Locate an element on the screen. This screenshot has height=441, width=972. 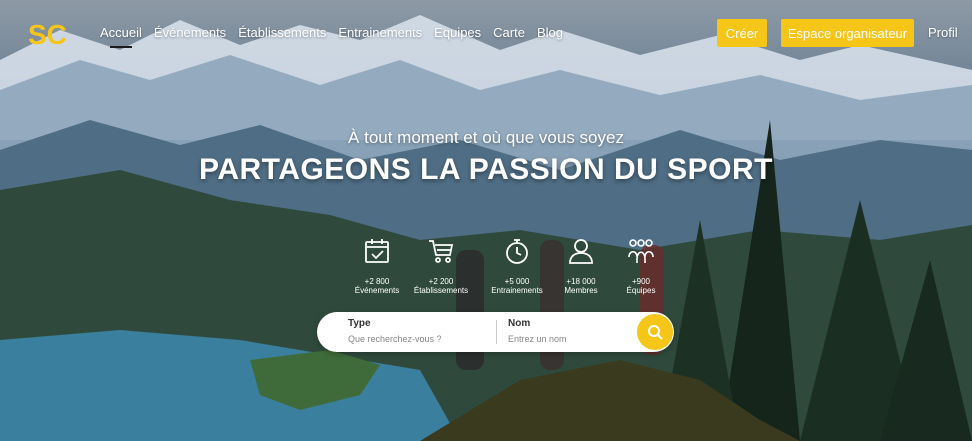
type-field-label: Type is located at coordinates (359, 323).